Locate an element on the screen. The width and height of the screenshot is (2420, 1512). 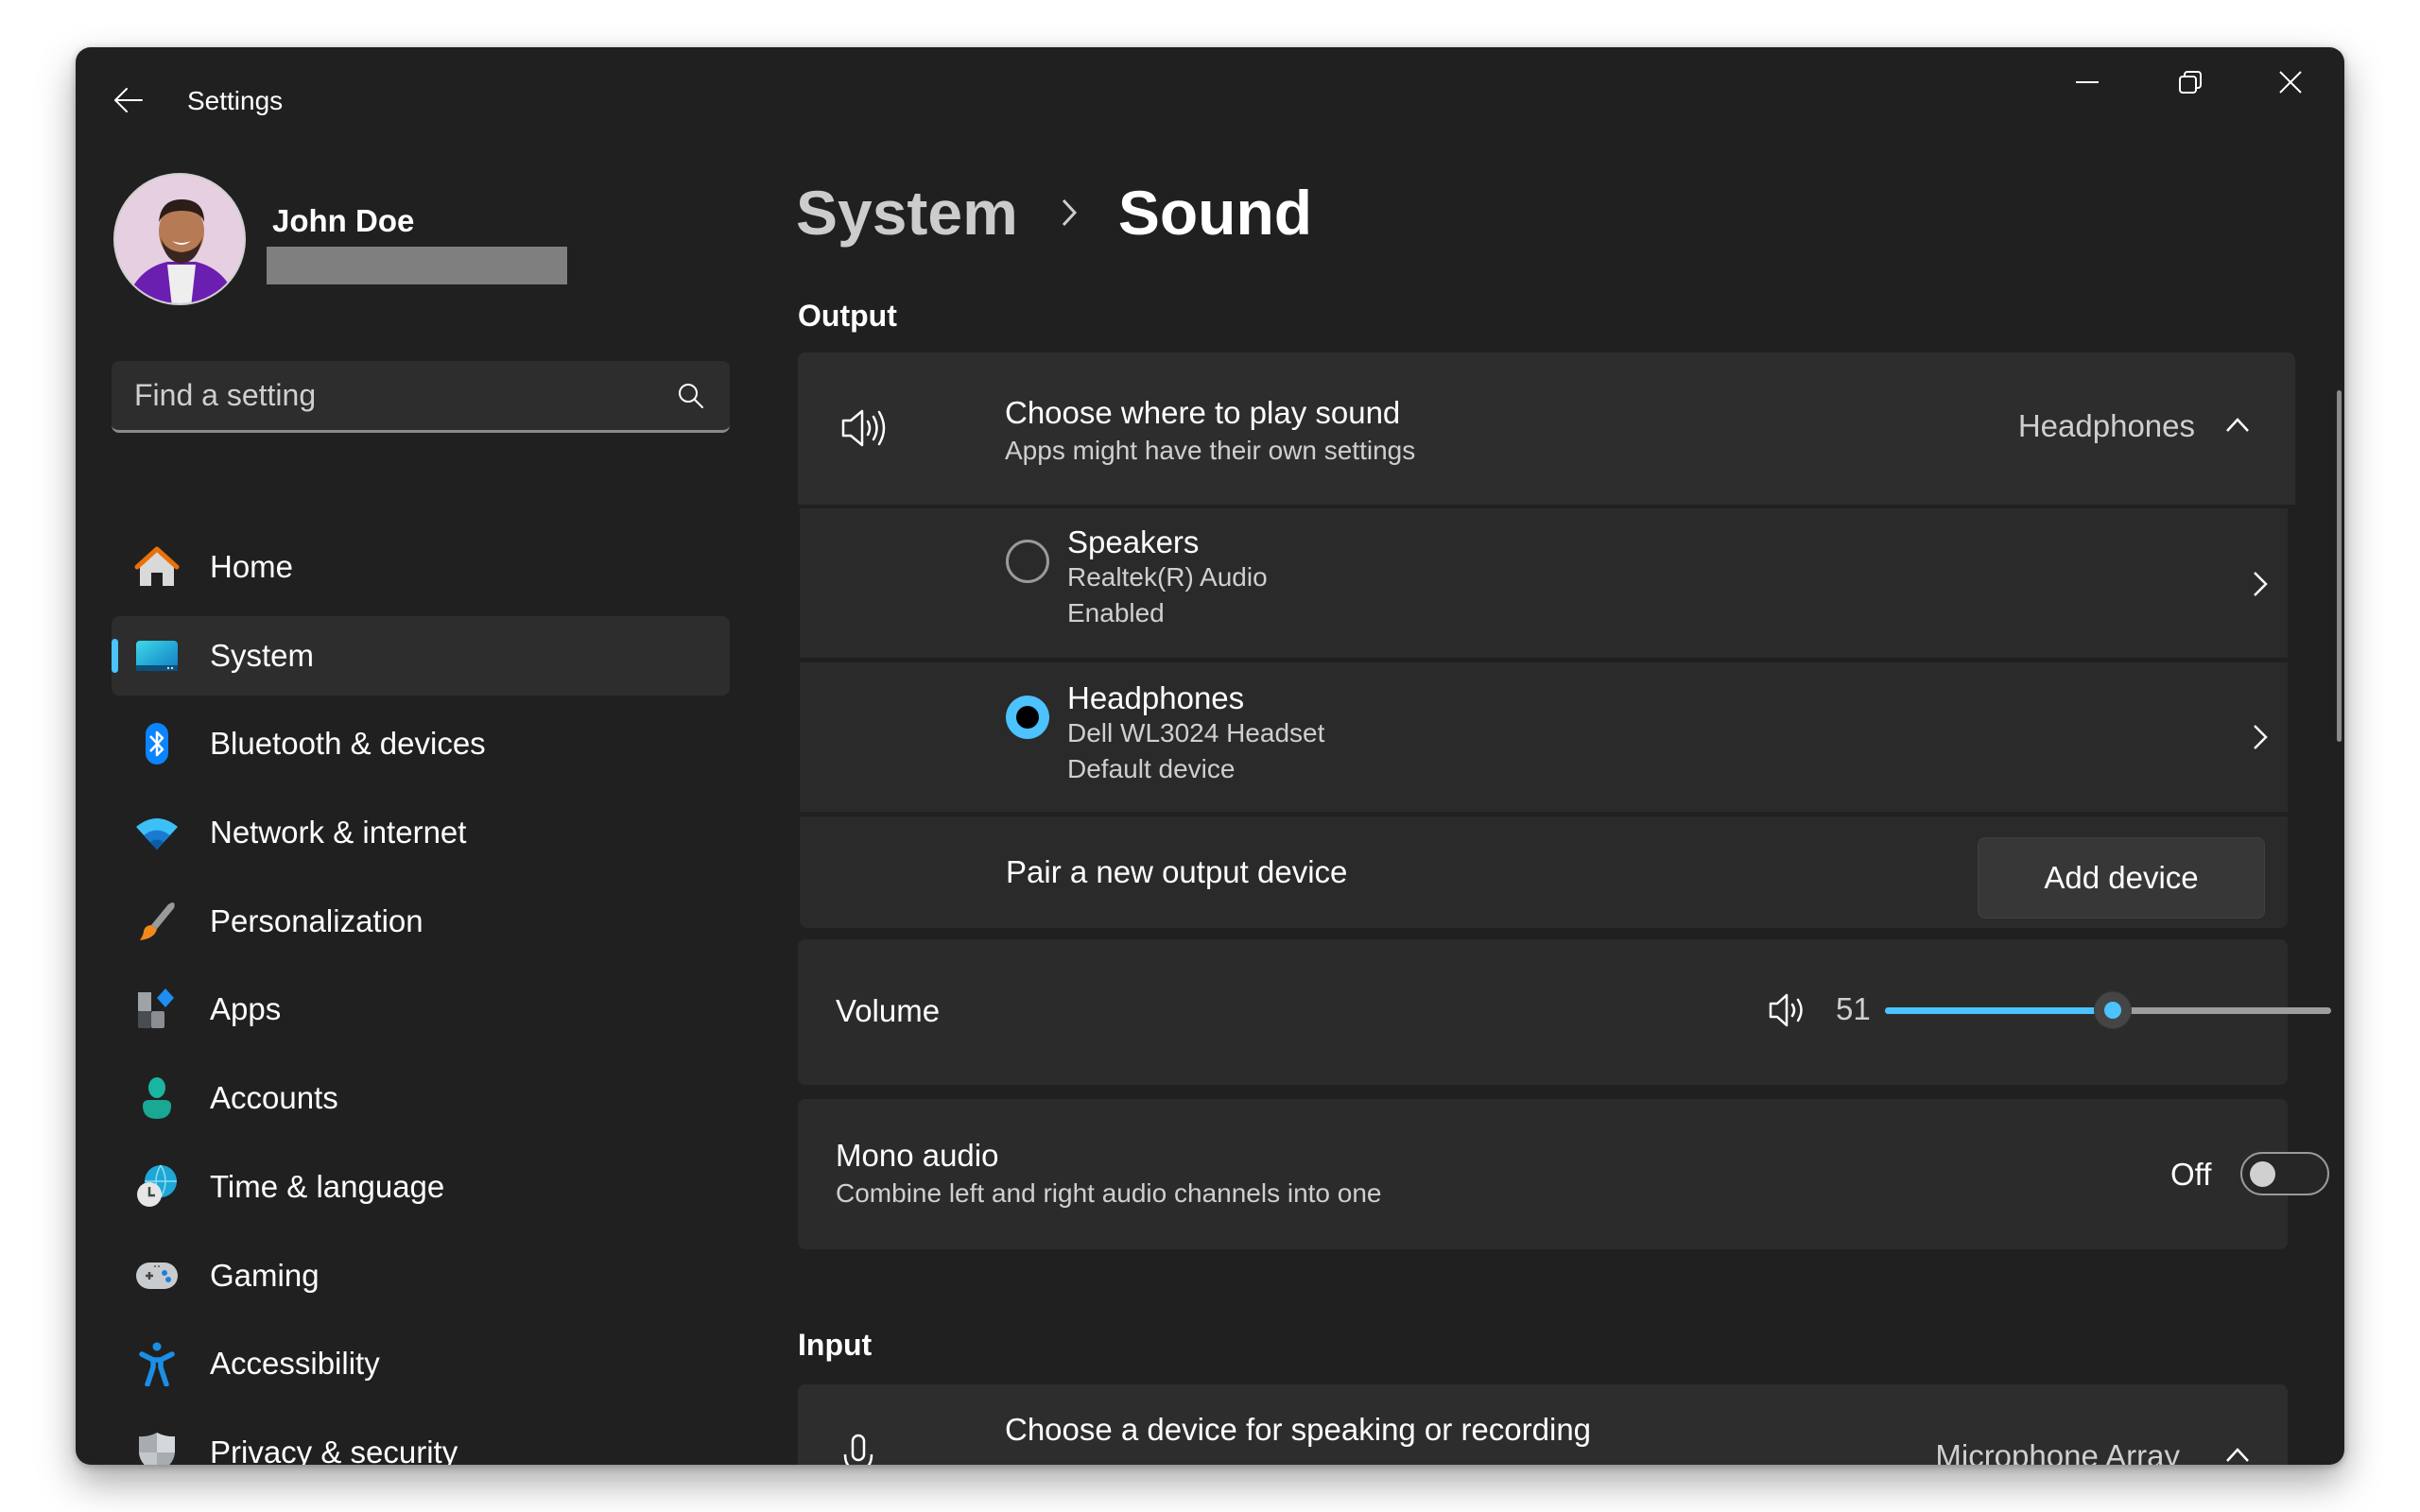
radio-headphones is located at coordinates (1027, 717).